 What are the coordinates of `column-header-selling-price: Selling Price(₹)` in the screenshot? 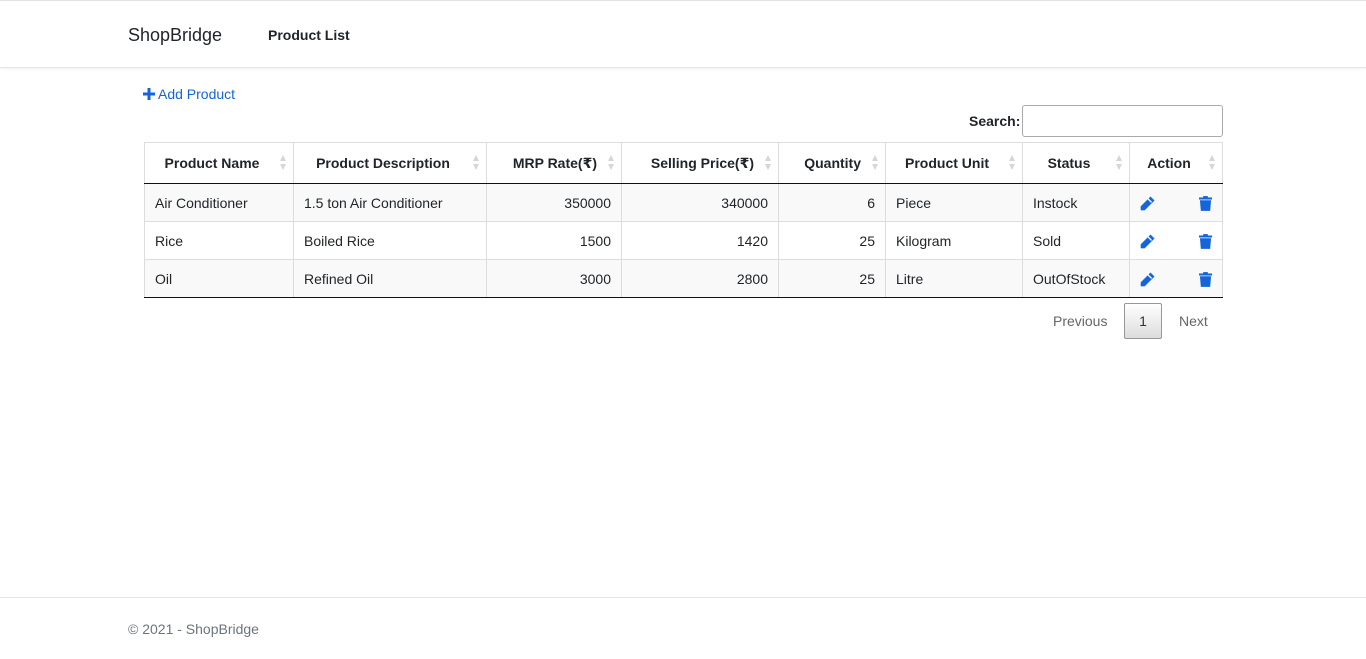 It's located at (700, 163).